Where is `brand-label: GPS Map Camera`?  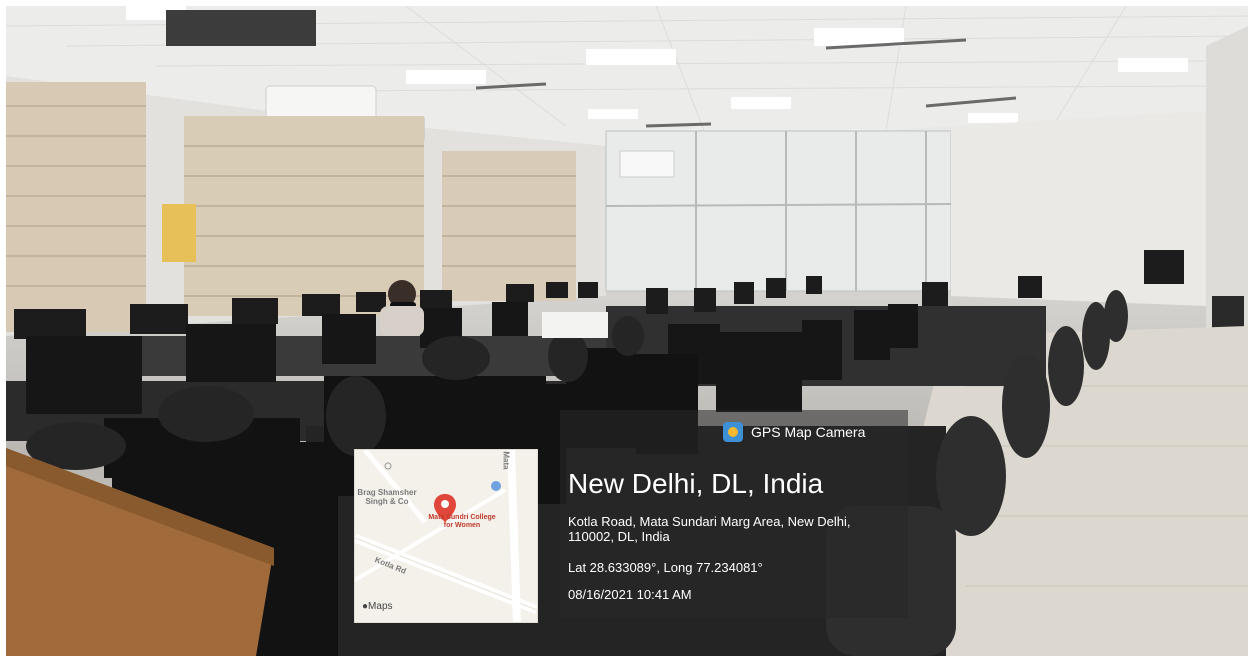
brand-label: GPS Map Camera is located at coordinates (808, 432).